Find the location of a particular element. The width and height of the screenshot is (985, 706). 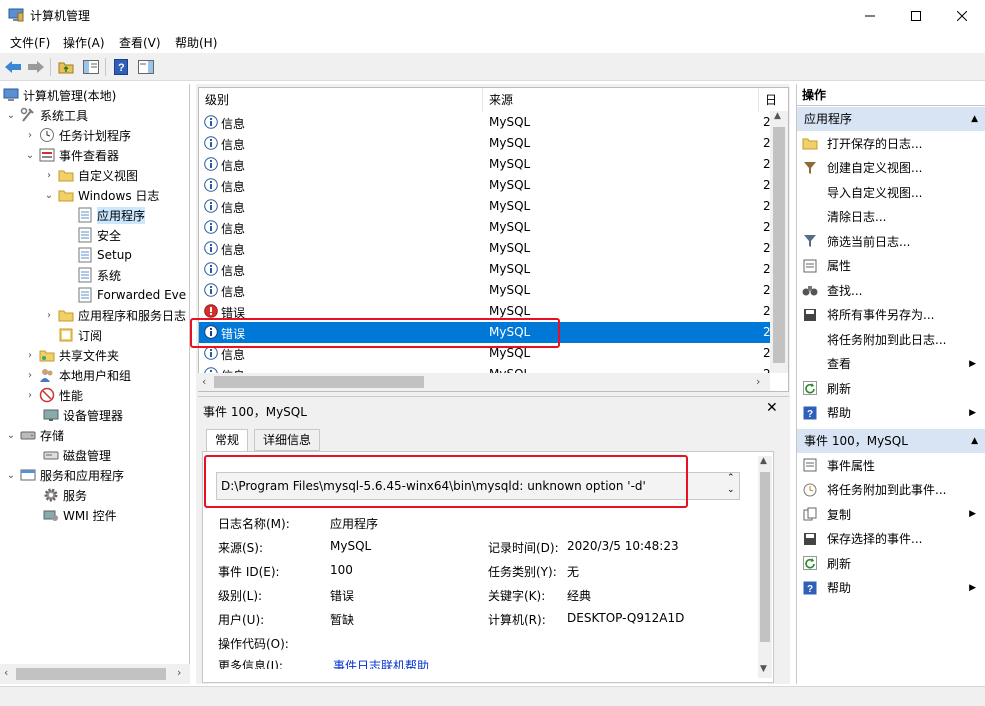

online-help-link: 事件日志联机帮助 is located at coordinates (381, 663).